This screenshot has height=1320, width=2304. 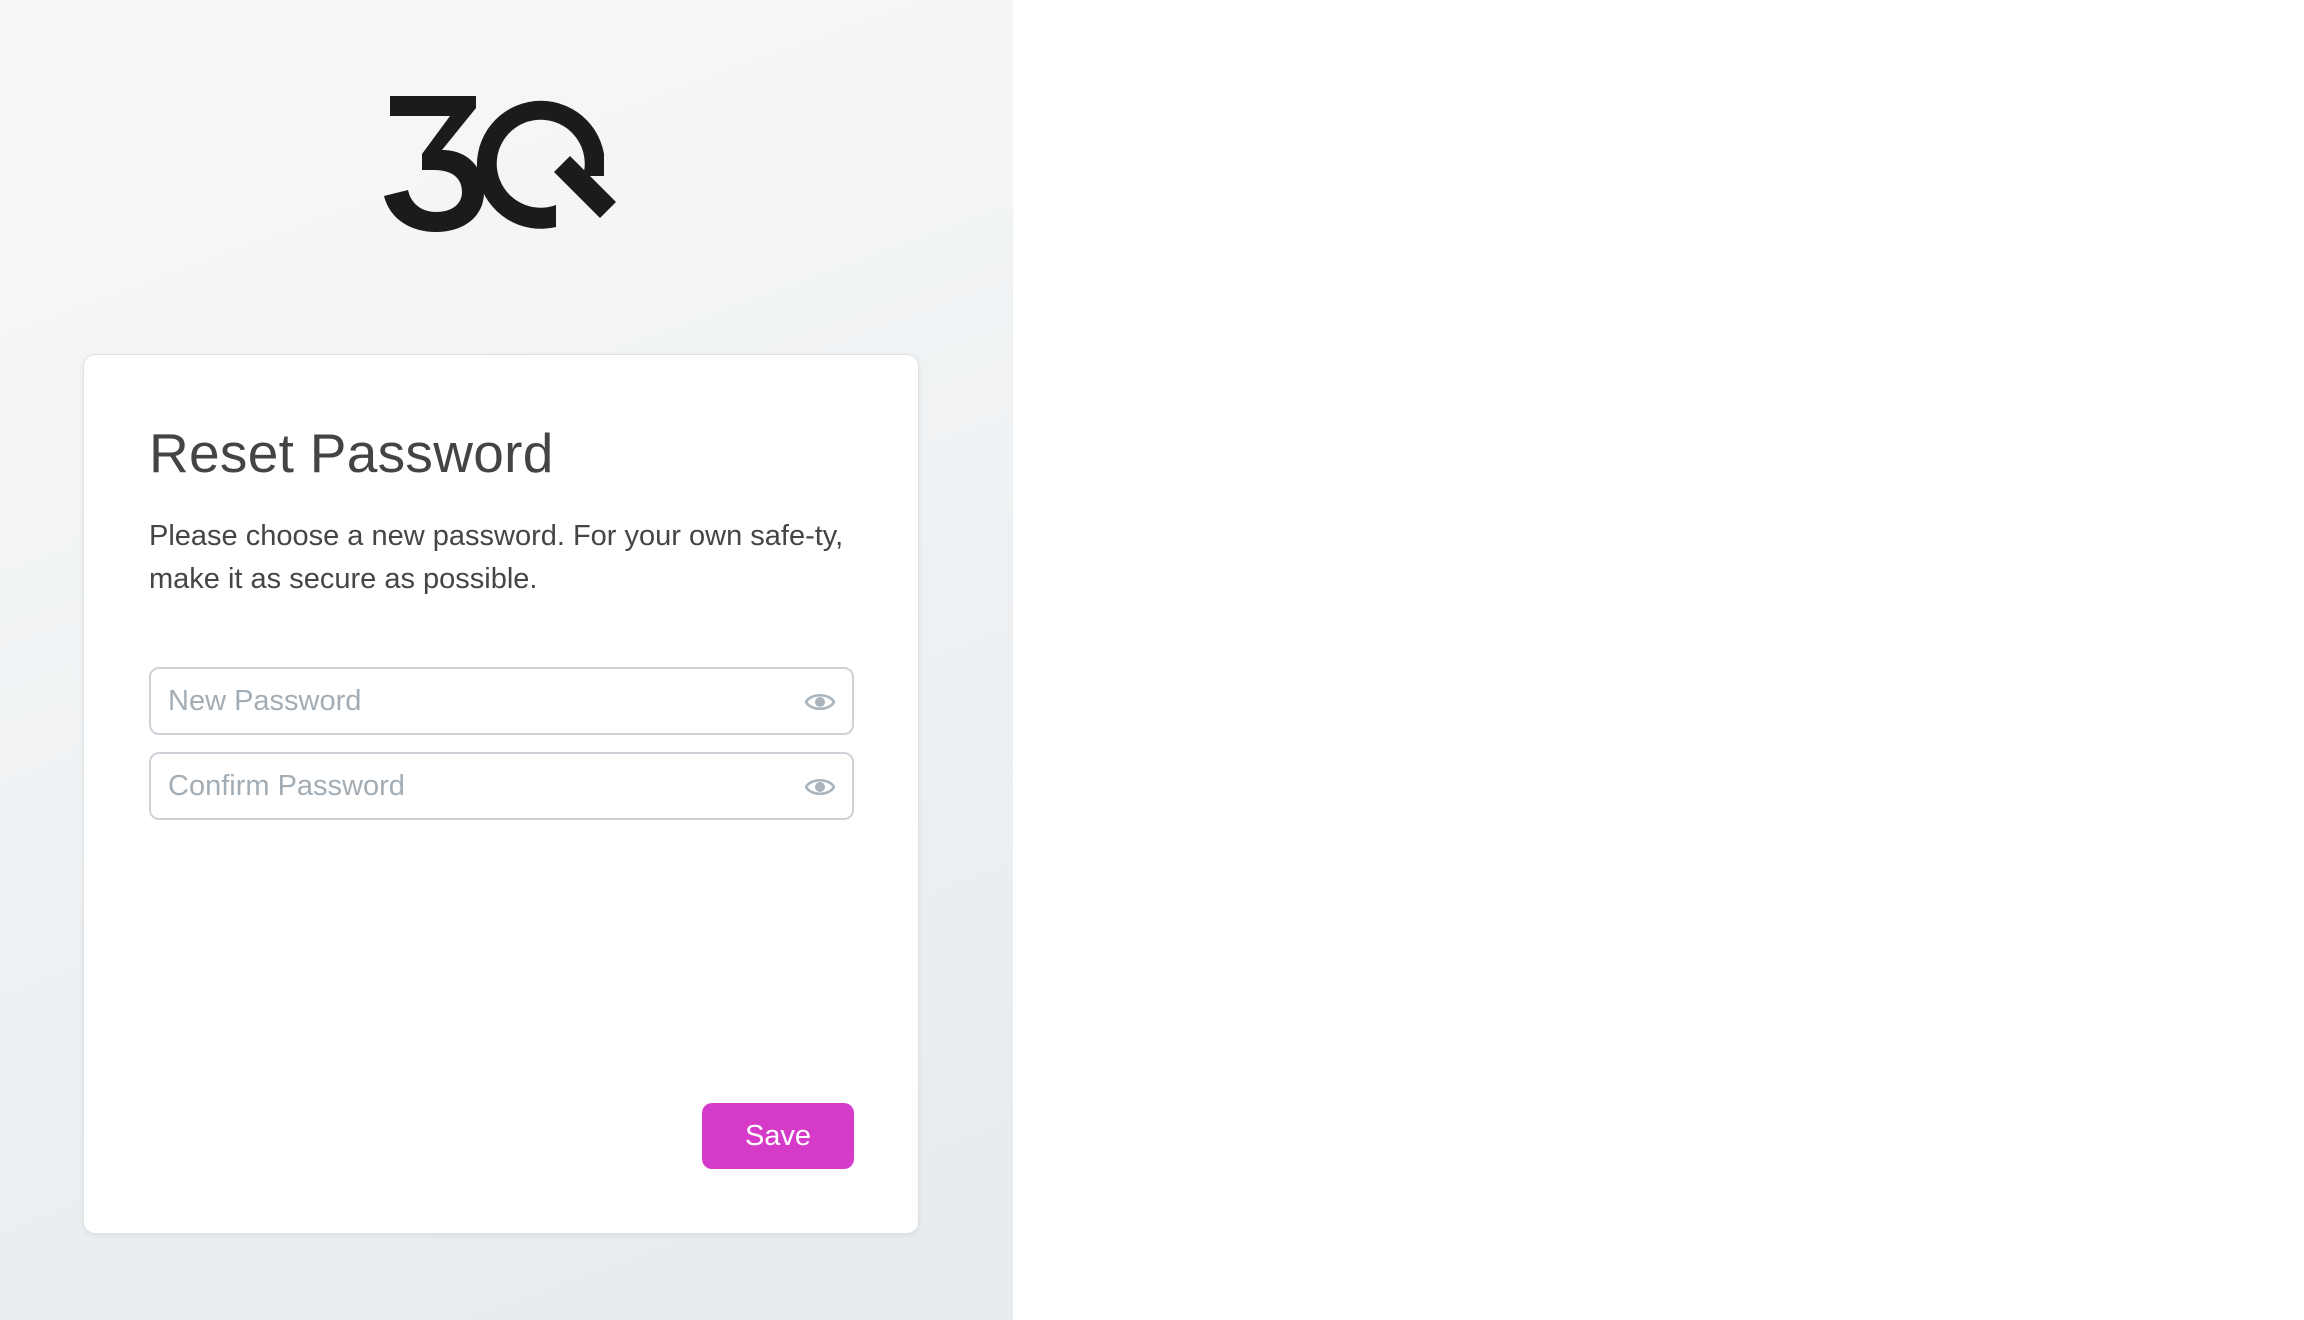 What do you see at coordinates (461, 786) in the screenshot?
I see `confirm-password-input` at bounding box center [461, 786].